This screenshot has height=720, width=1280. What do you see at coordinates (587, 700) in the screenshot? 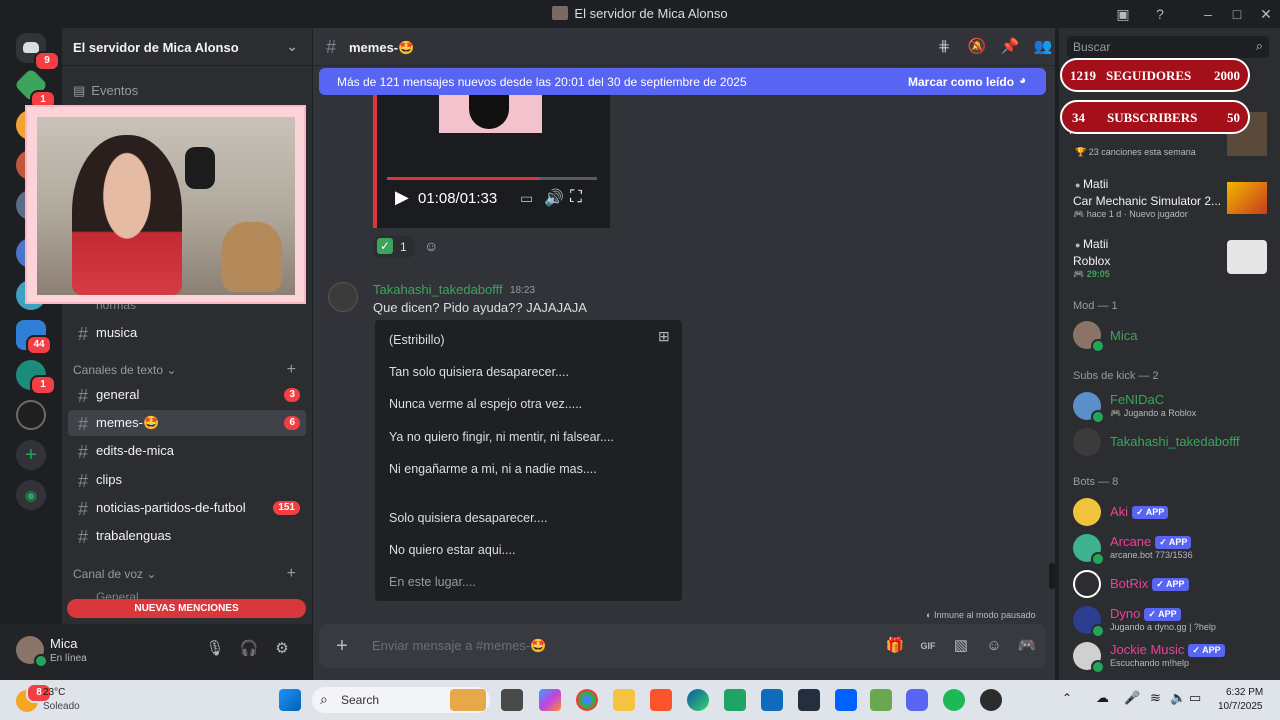
I see `chrome-icon` at bounding box center [587, 700].